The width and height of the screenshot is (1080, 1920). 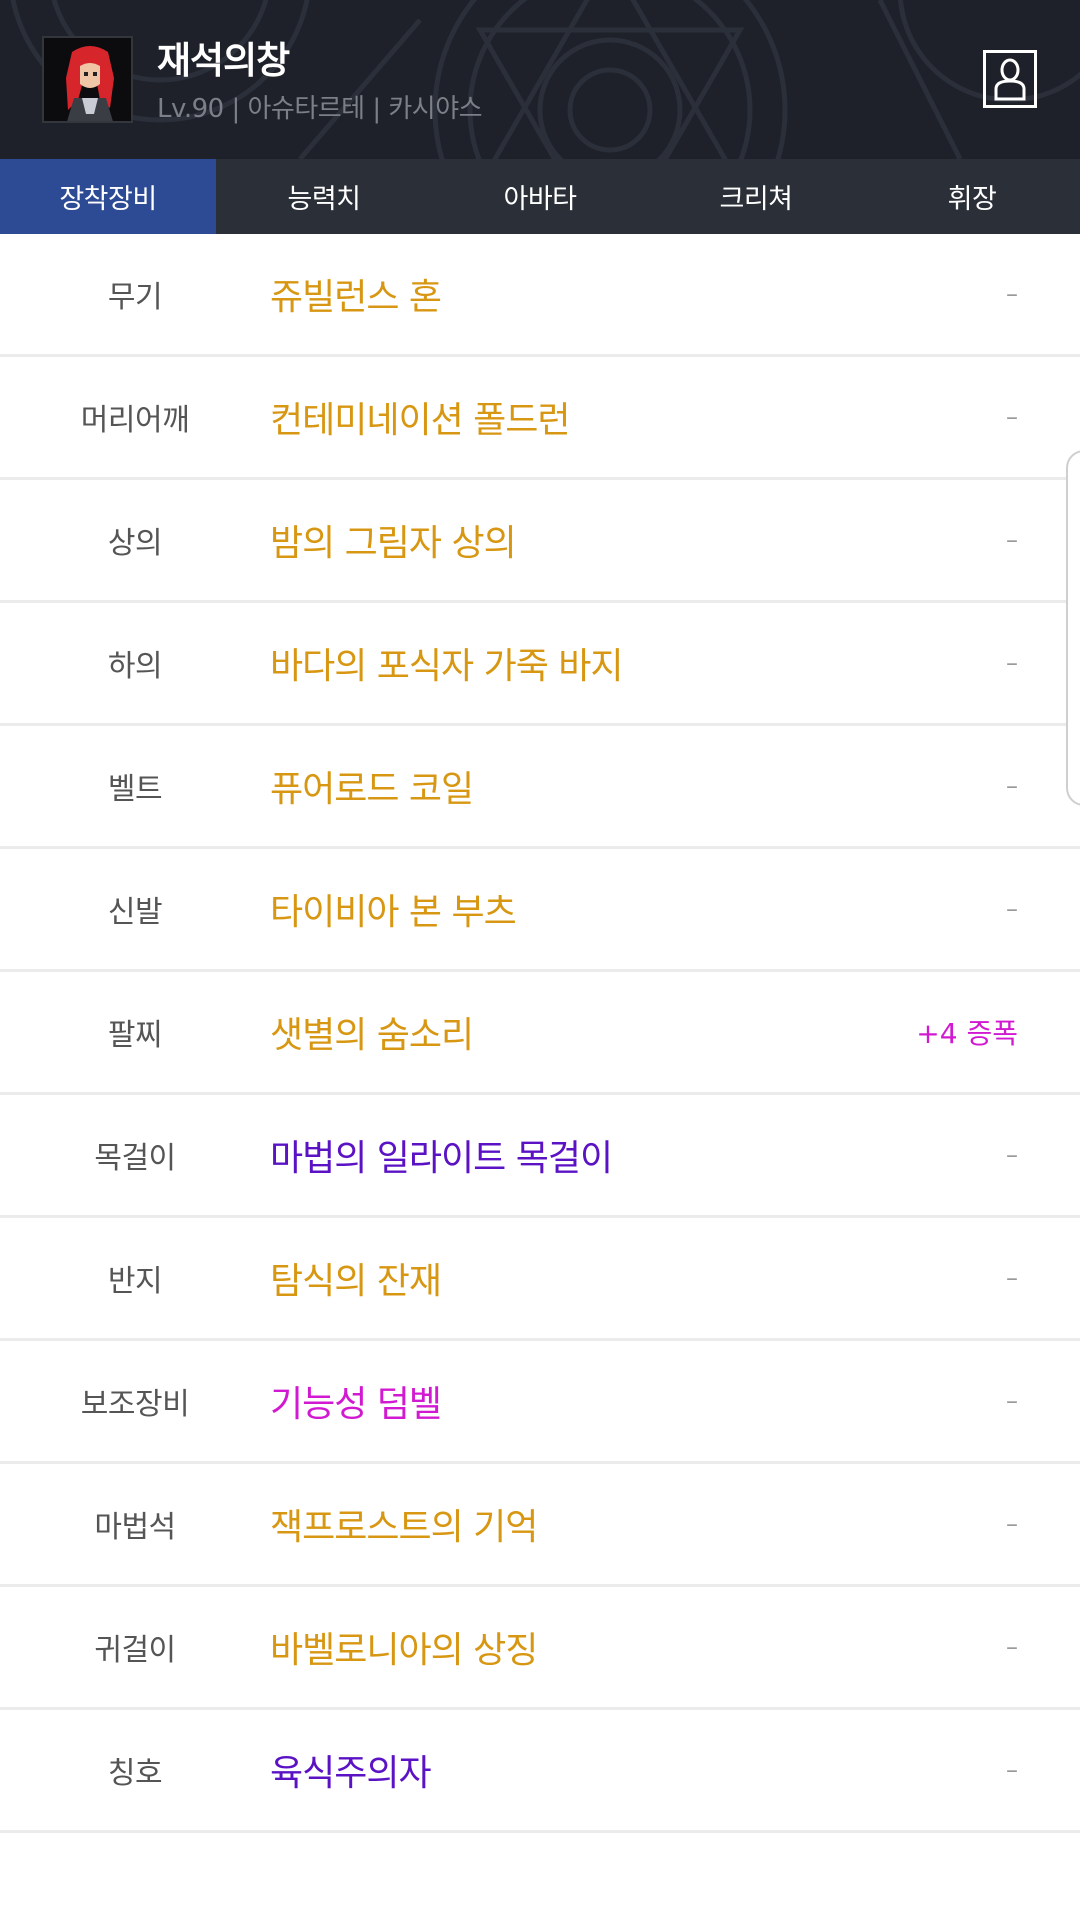 I want to click on equipment-item-name: 기능성 덤벨, so click(x=356, y=1401).